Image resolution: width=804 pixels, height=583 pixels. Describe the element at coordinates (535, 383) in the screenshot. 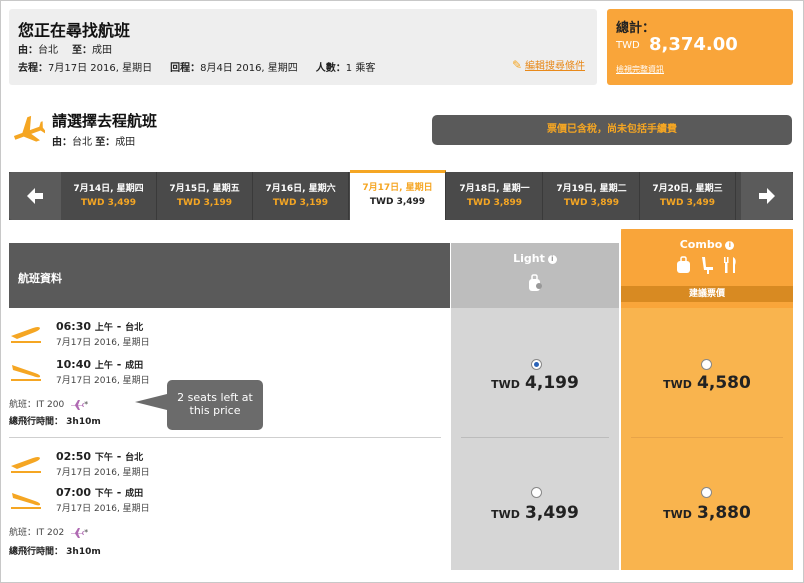

I see `flight-1-light-price: TWD 4,199` at that location.